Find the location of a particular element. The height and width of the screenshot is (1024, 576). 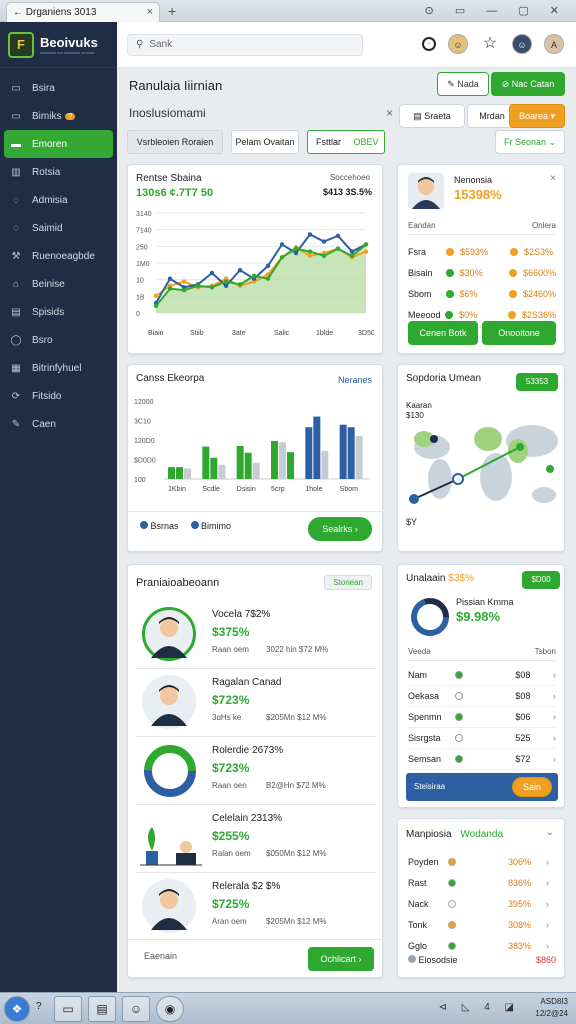

right-filter-3: Boarea ▾ is located at coordinates (537, 116).